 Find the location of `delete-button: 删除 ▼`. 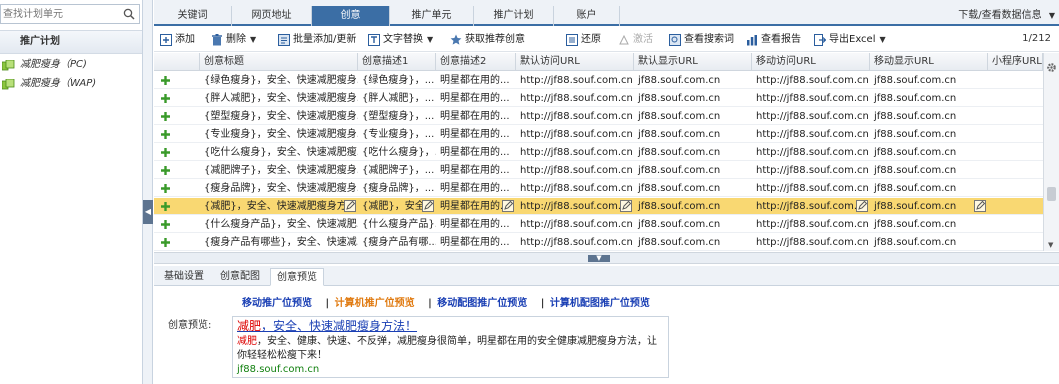

delete-button: 删除 ▼ is located at coordinates (233, 40).